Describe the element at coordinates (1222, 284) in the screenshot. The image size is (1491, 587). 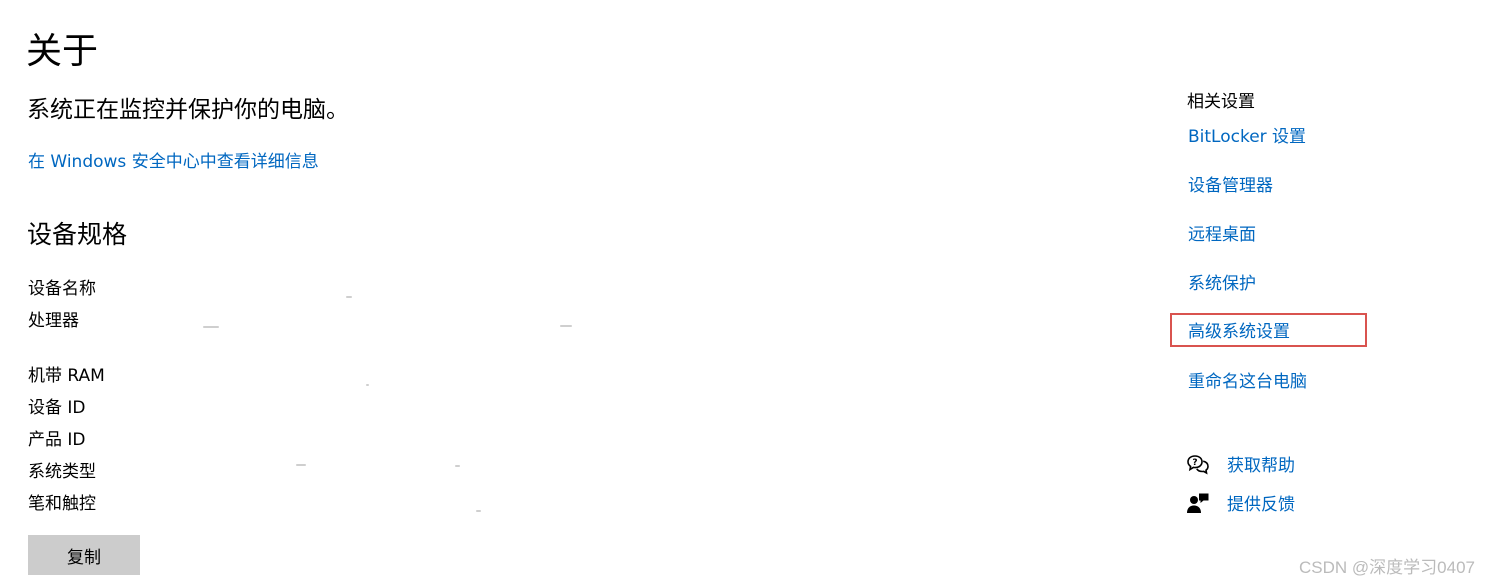
I see `system-protection-link: 系统保护` at that location.